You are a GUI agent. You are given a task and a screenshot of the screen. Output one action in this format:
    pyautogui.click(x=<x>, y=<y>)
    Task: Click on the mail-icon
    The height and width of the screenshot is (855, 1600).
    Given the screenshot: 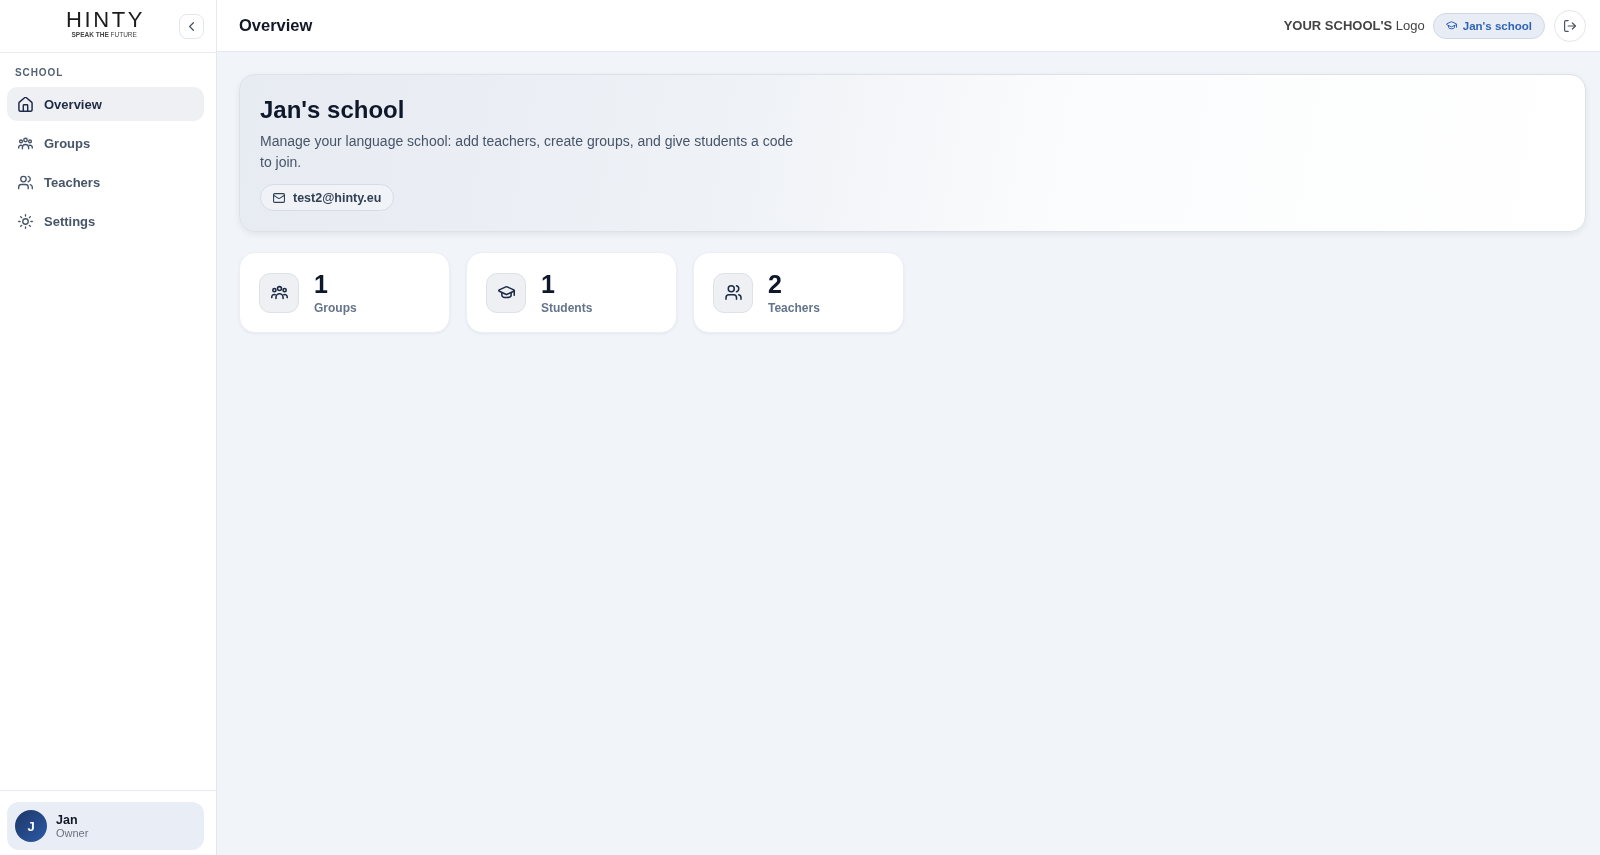 What is the action you would take?
    pyautogui.click(x=279, y=197)
    